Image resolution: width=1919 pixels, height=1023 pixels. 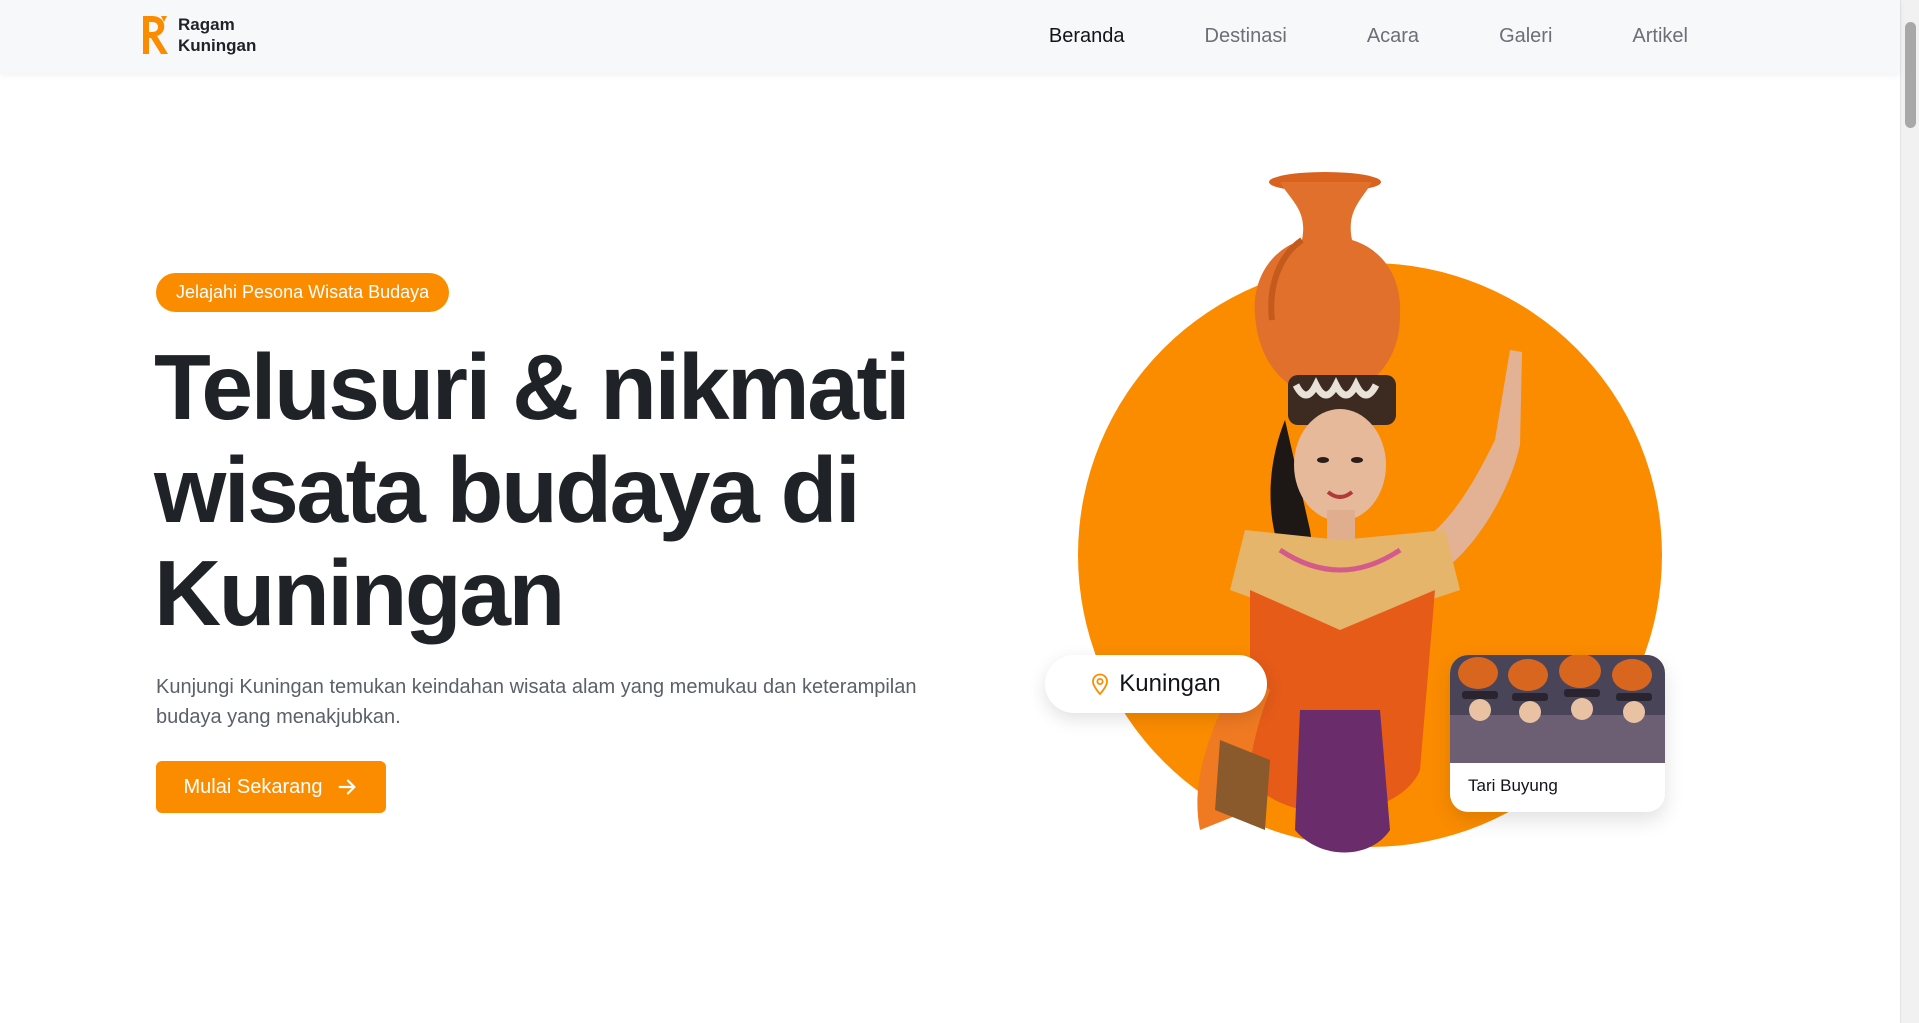 I want to click on nav-item-galeri: Galeri, so click(x=1525, y=36).